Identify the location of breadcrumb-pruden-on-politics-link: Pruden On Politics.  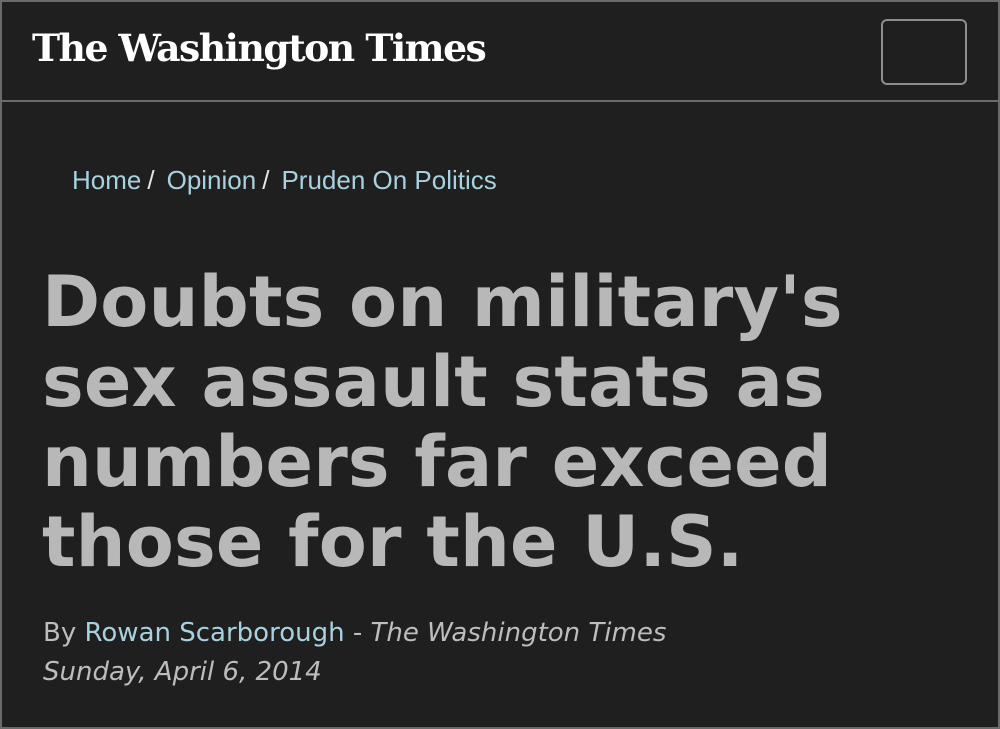
(388, 180).